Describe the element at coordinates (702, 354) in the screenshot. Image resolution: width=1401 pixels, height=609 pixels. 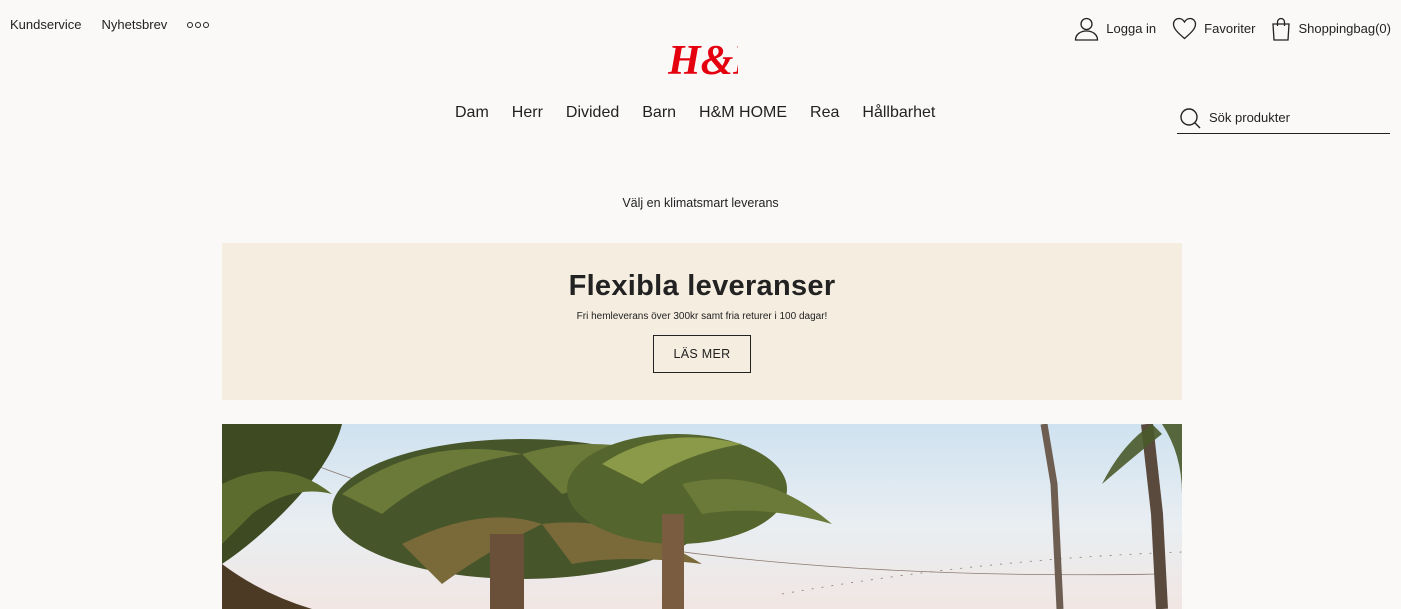
I see `read-more-button: LÄS MER` at that location.